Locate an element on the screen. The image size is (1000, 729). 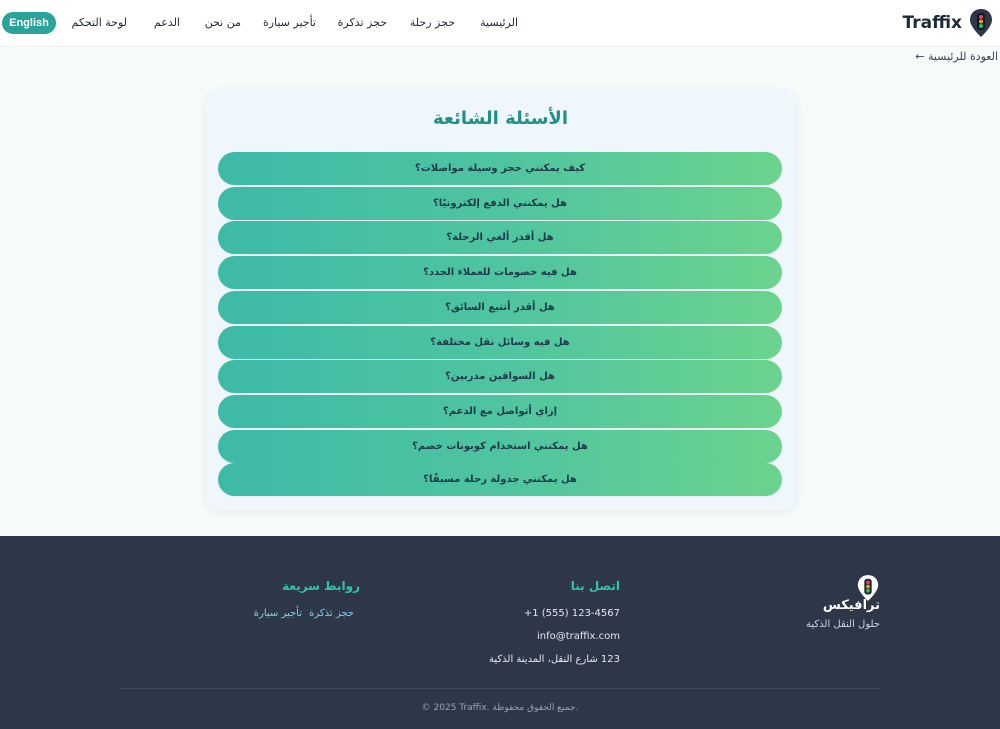
faq-item: هل يمكنني الدفع إلكترونيًا؟ is located at coordinates (500, 203).